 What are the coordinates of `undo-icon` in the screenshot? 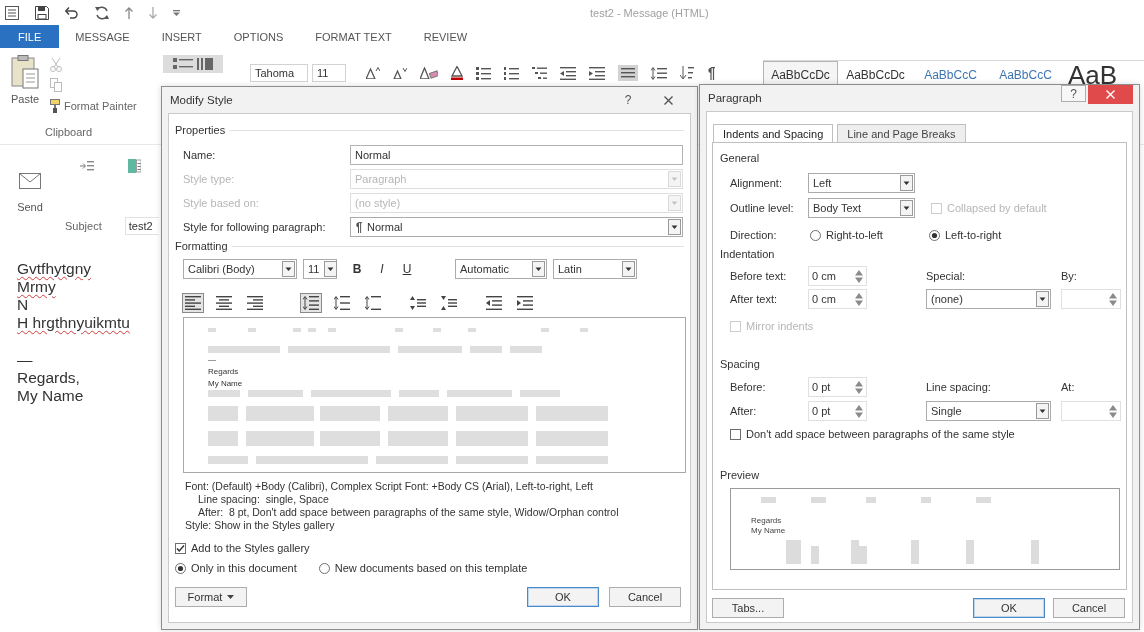 It's located at (72, 12).